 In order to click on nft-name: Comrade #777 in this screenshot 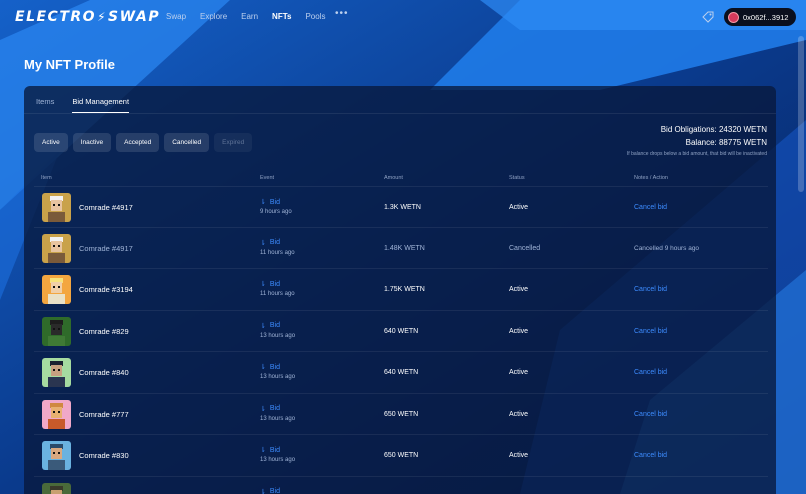, I will do `click(104, 414)`.